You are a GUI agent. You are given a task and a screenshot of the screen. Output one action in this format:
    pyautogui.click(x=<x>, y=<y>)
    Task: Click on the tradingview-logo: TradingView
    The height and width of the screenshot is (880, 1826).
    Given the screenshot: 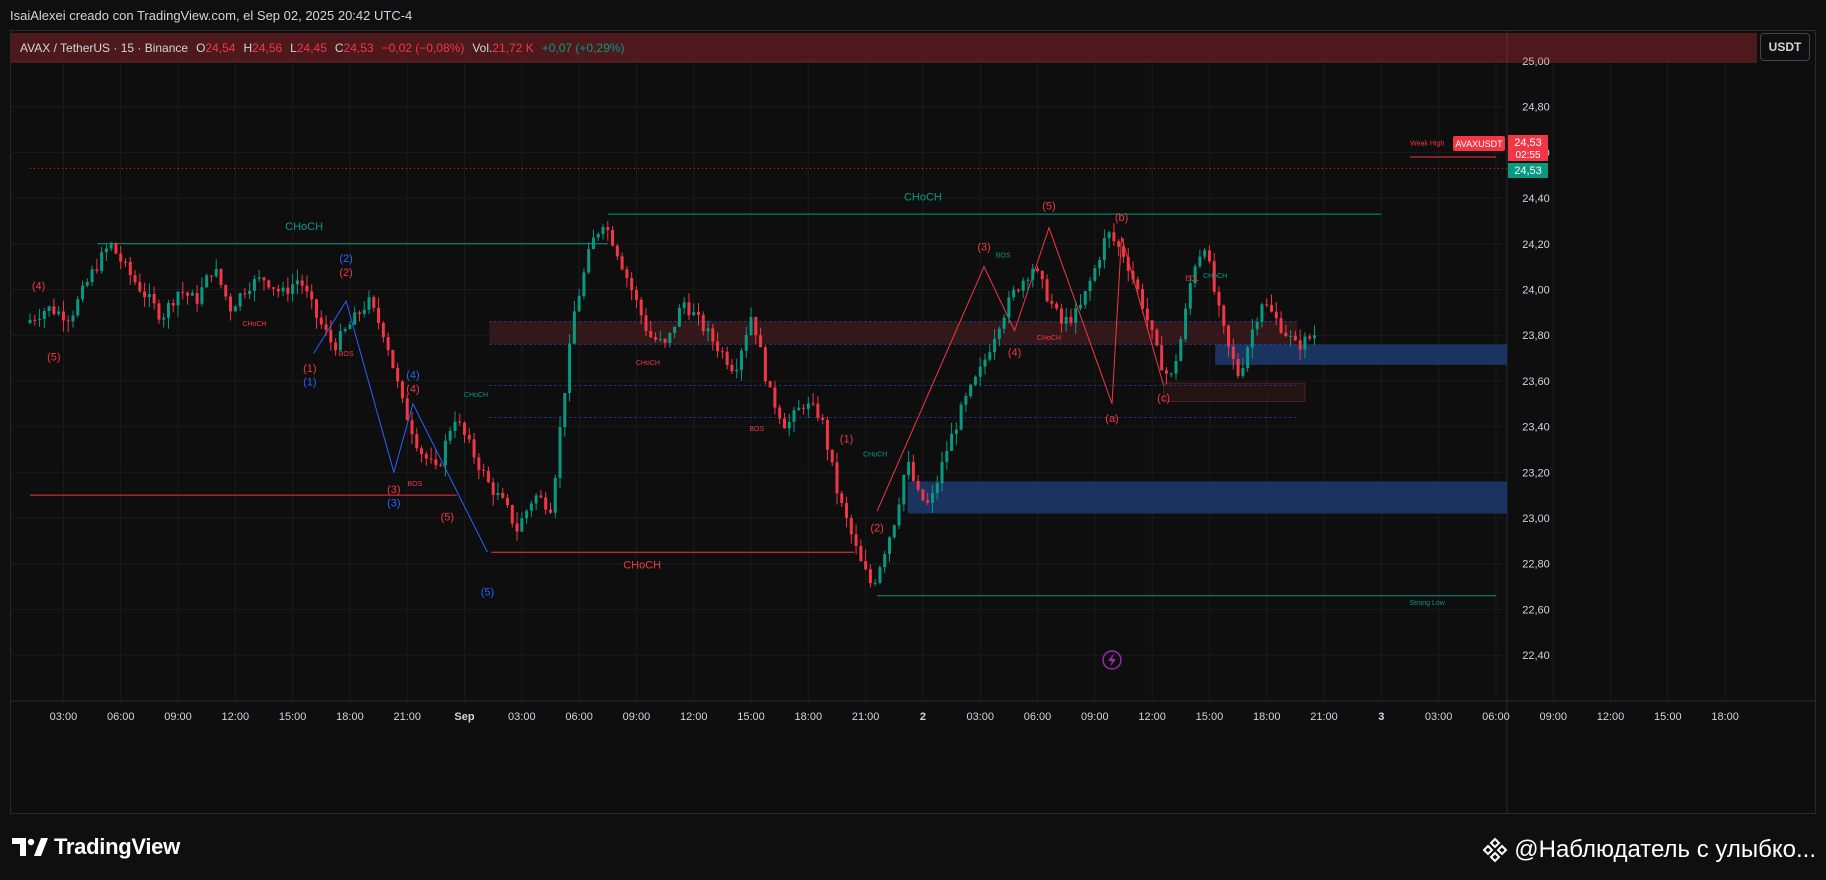 What is the action you would take?
    pyautogui.click(x=96, y=847)
    